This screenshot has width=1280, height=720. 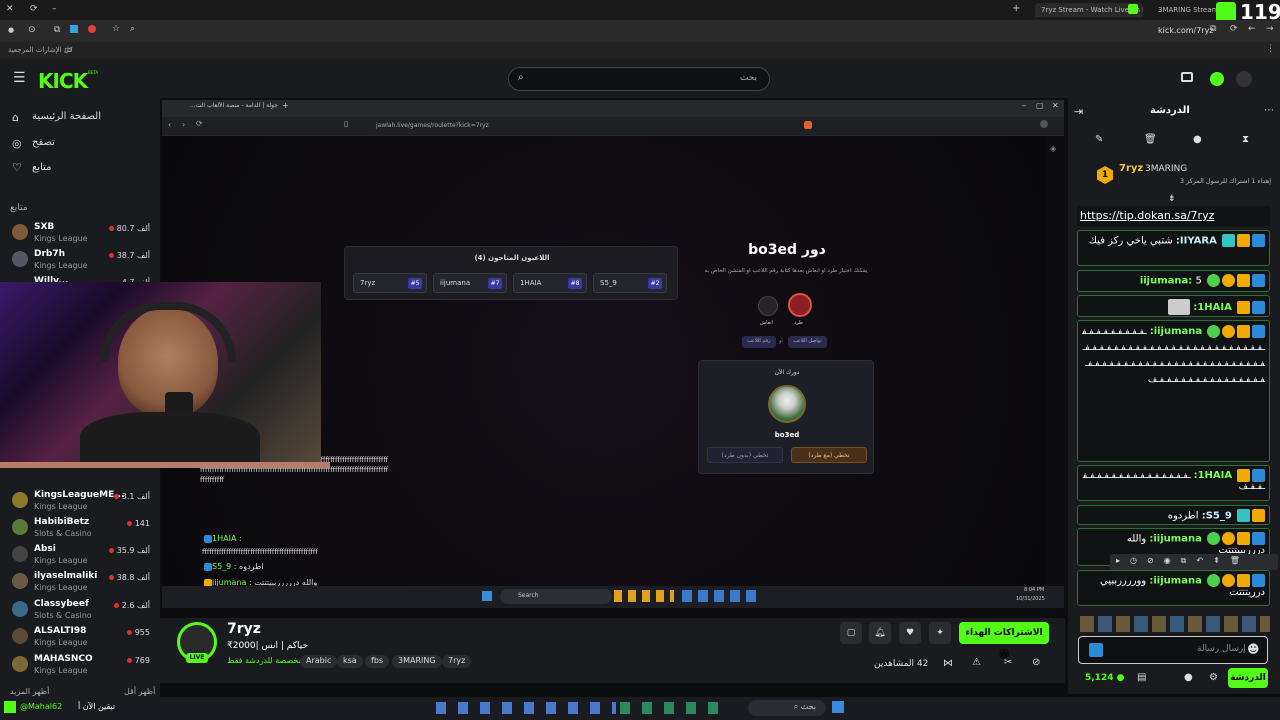 What do you see at coordinates (457, 661) in the screenshot?
I see `tag-7ryz: 7ryz` at bounding box center [457, 661].